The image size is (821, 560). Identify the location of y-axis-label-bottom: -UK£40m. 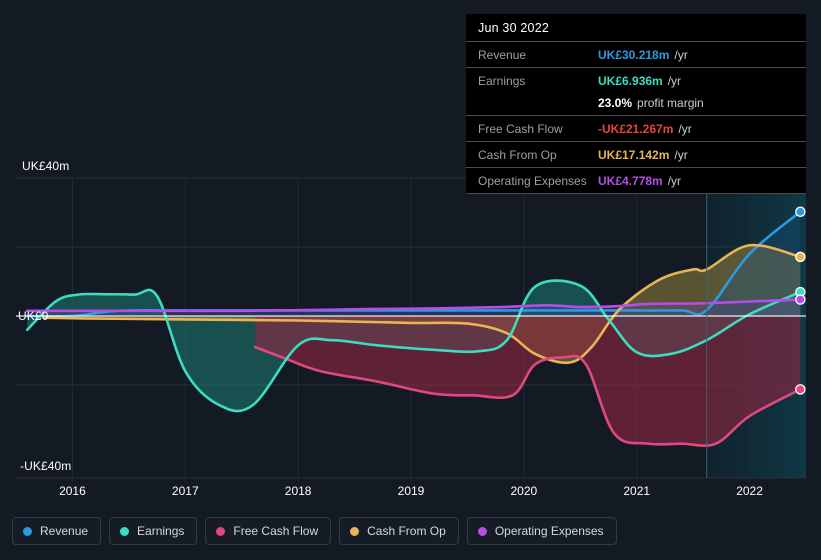
(46, 466).